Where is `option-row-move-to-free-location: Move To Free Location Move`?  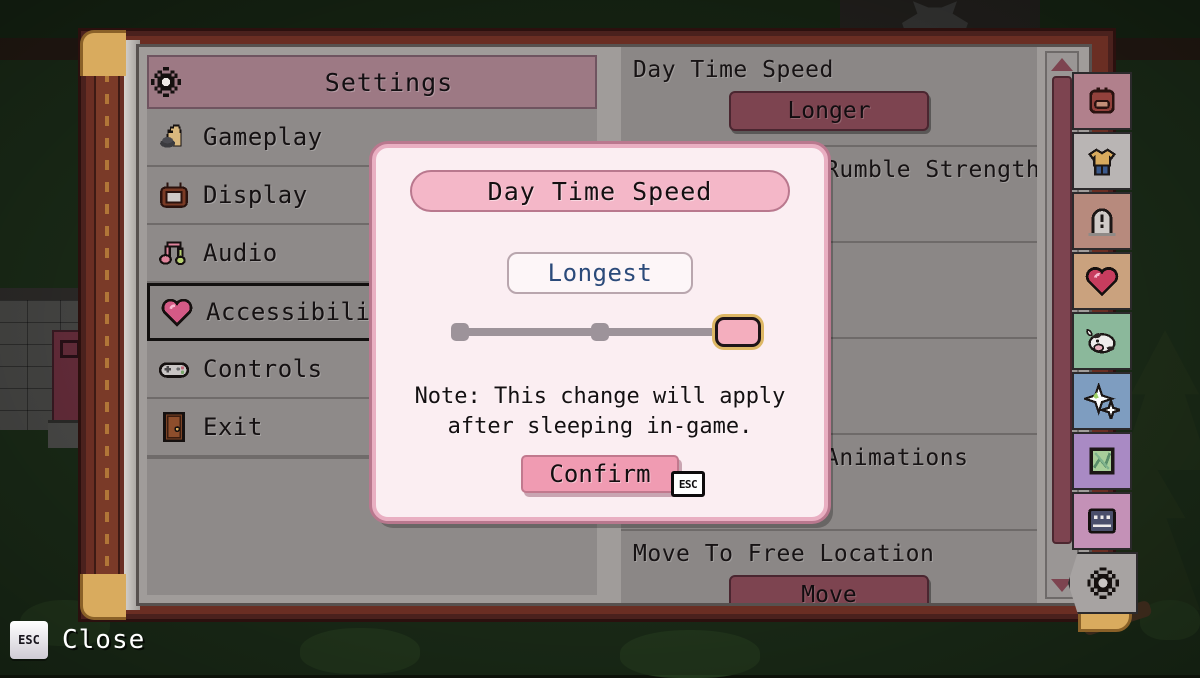
option-row-move-to-free-location: Move To Free Location Move is located at coordinates (829, 567).